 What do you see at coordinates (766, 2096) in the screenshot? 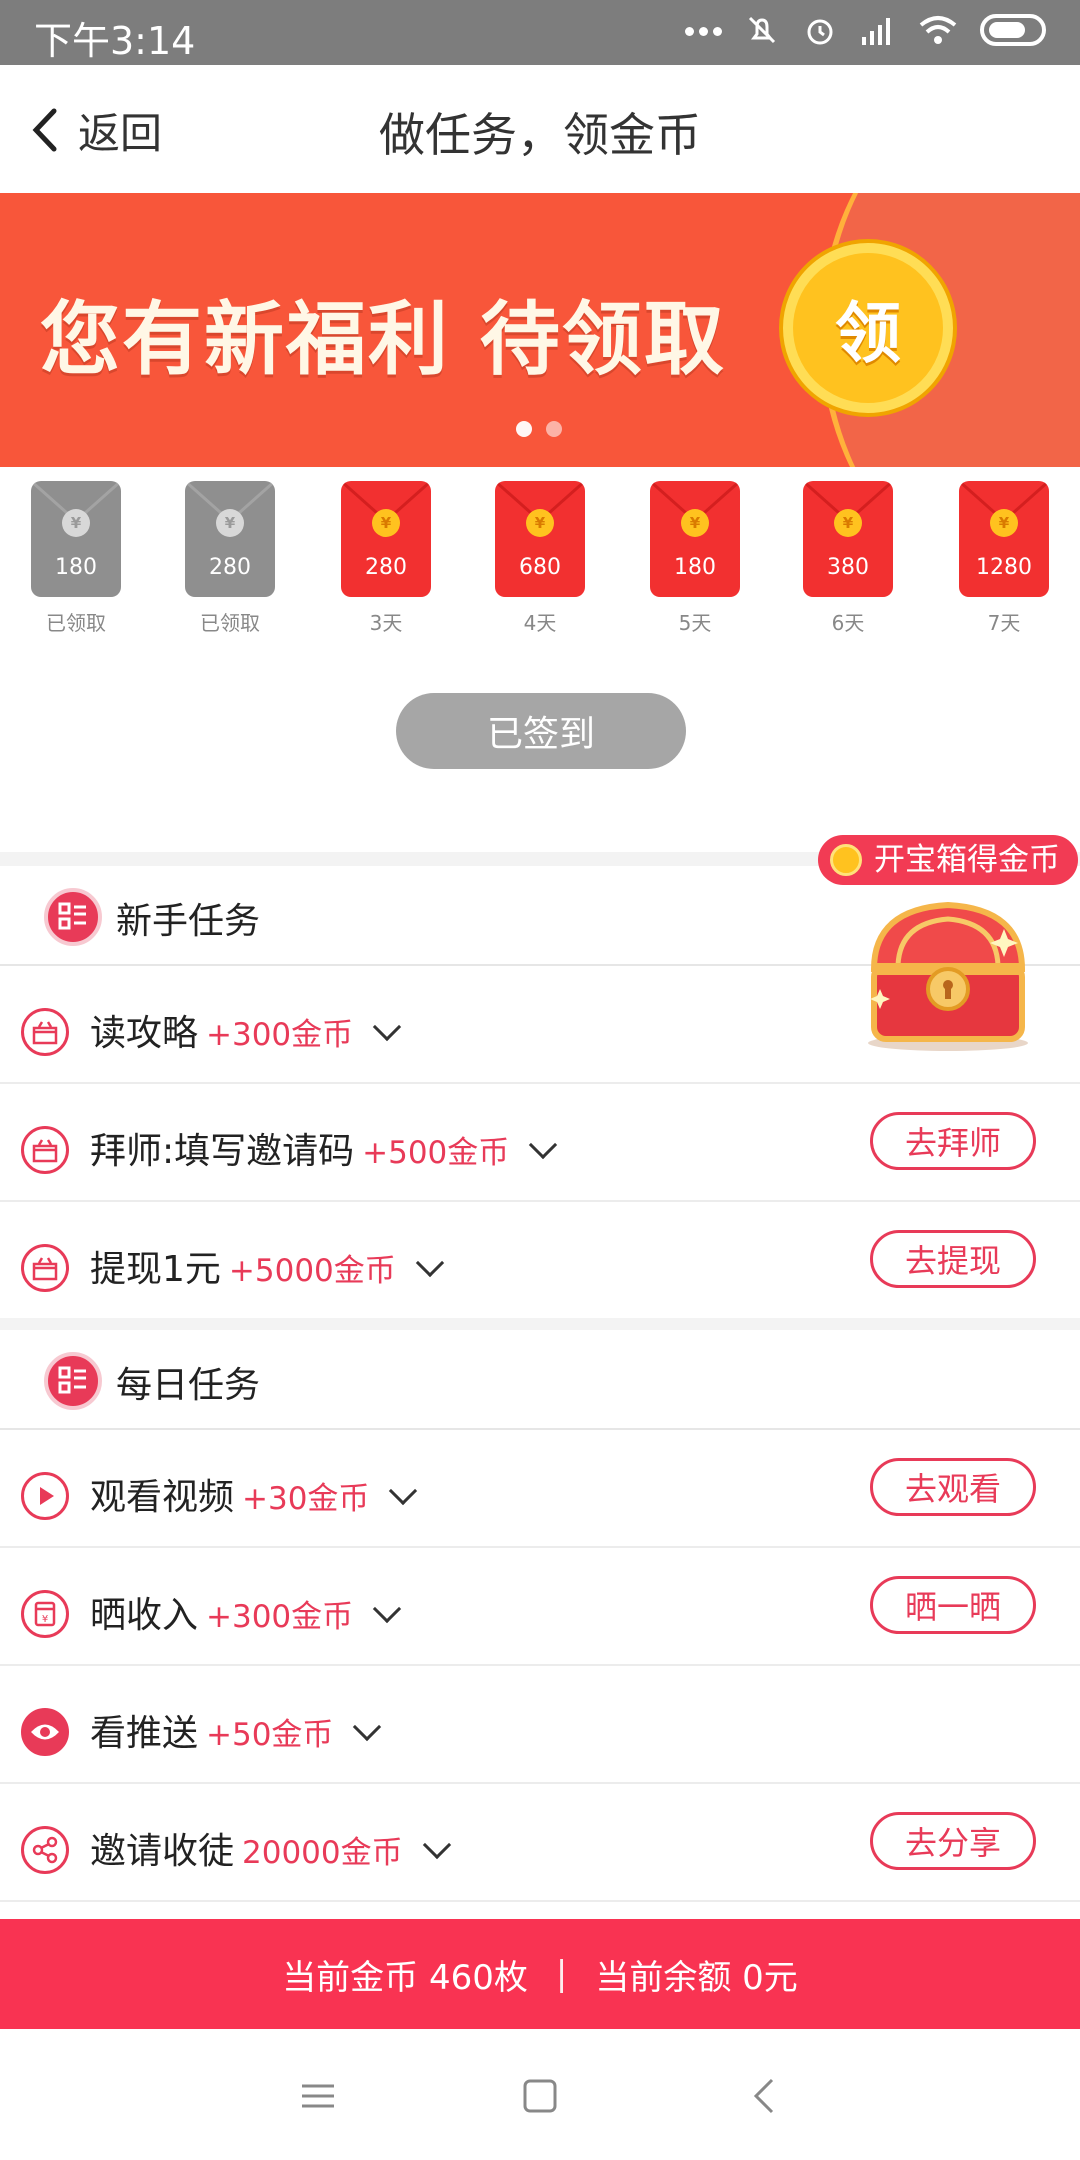
I see `back-nav-icon` at bounding box center [766, 2096].